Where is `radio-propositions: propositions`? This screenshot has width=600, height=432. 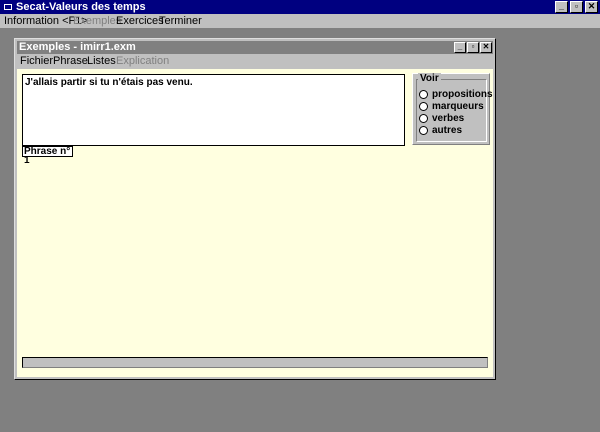 radio-propositions: propositions is located at coordinates (456, 94).